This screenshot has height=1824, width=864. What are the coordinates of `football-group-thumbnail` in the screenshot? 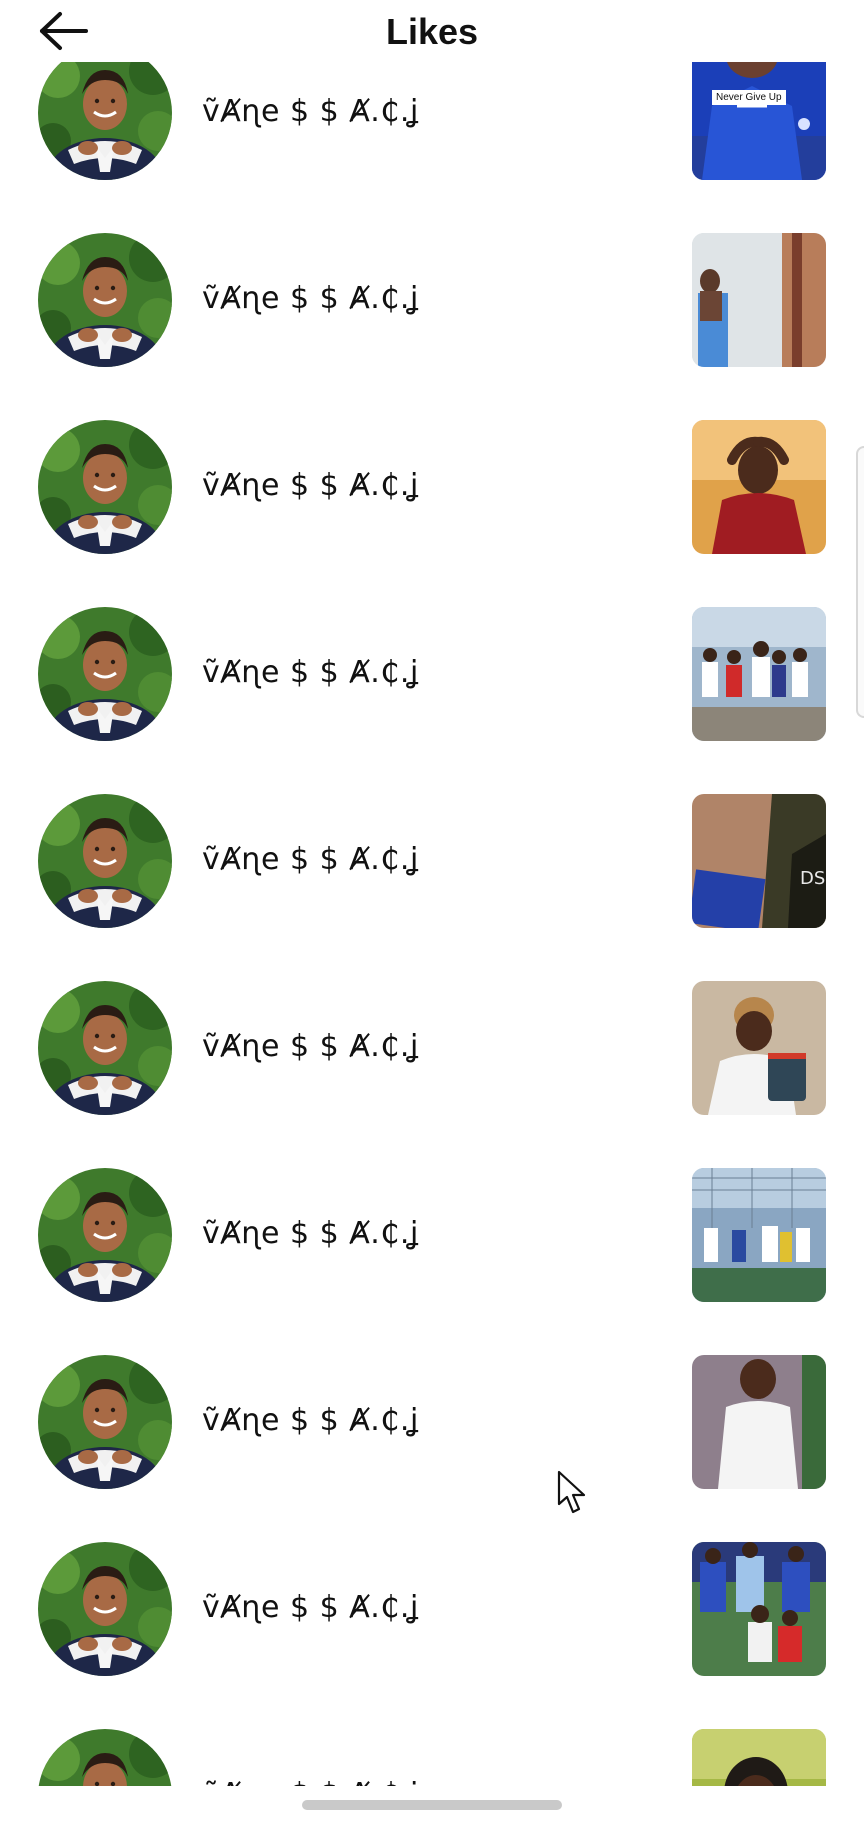 It's located at (759, 1235).